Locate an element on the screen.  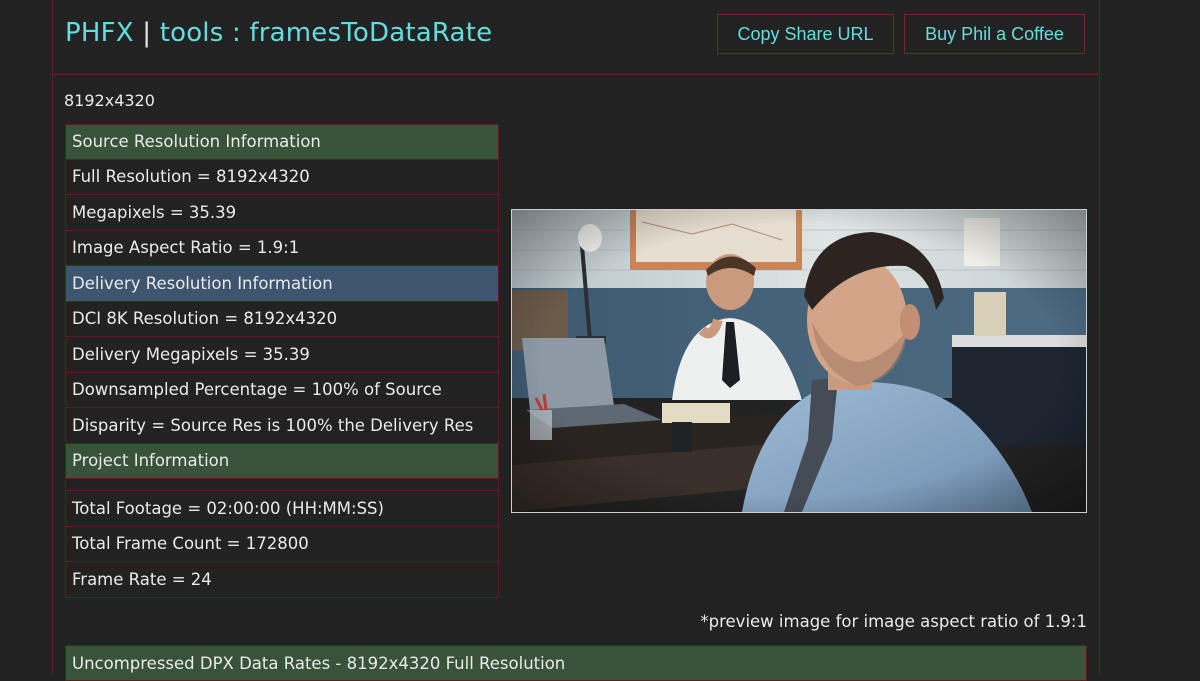
spacer-row is located at coordinates (282, 485).